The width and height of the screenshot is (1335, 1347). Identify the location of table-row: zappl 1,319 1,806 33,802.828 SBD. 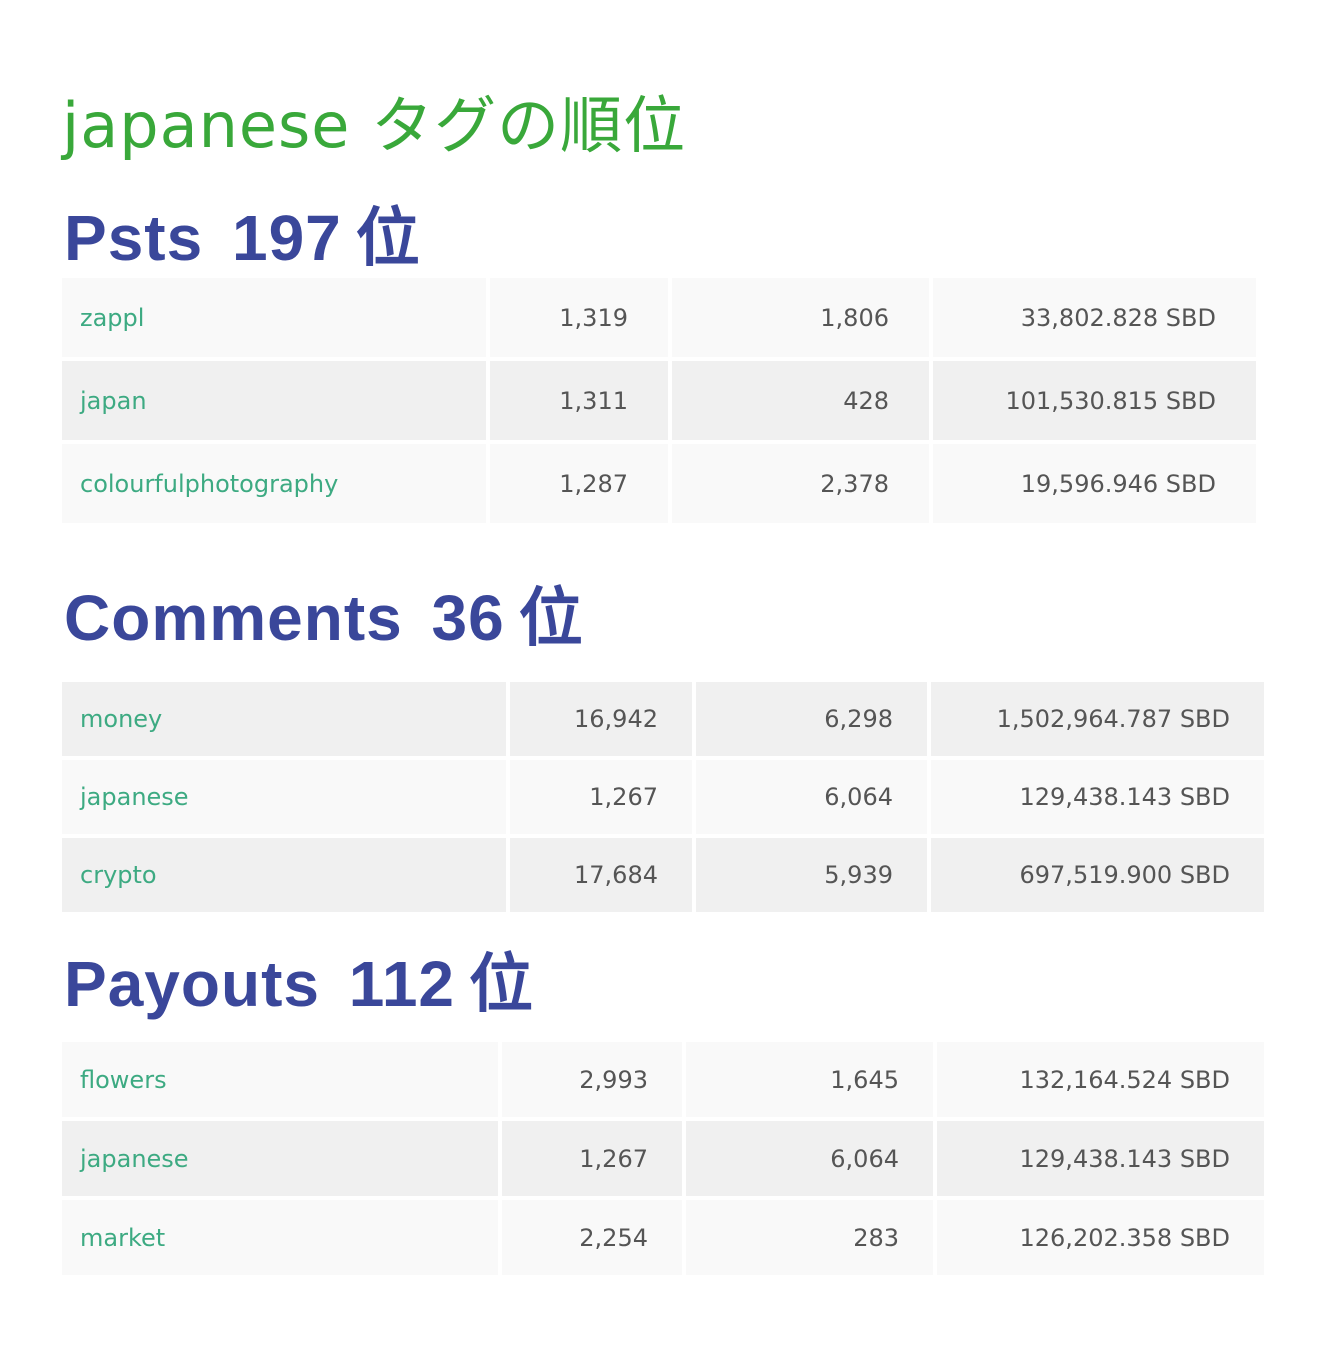
(659, 317).